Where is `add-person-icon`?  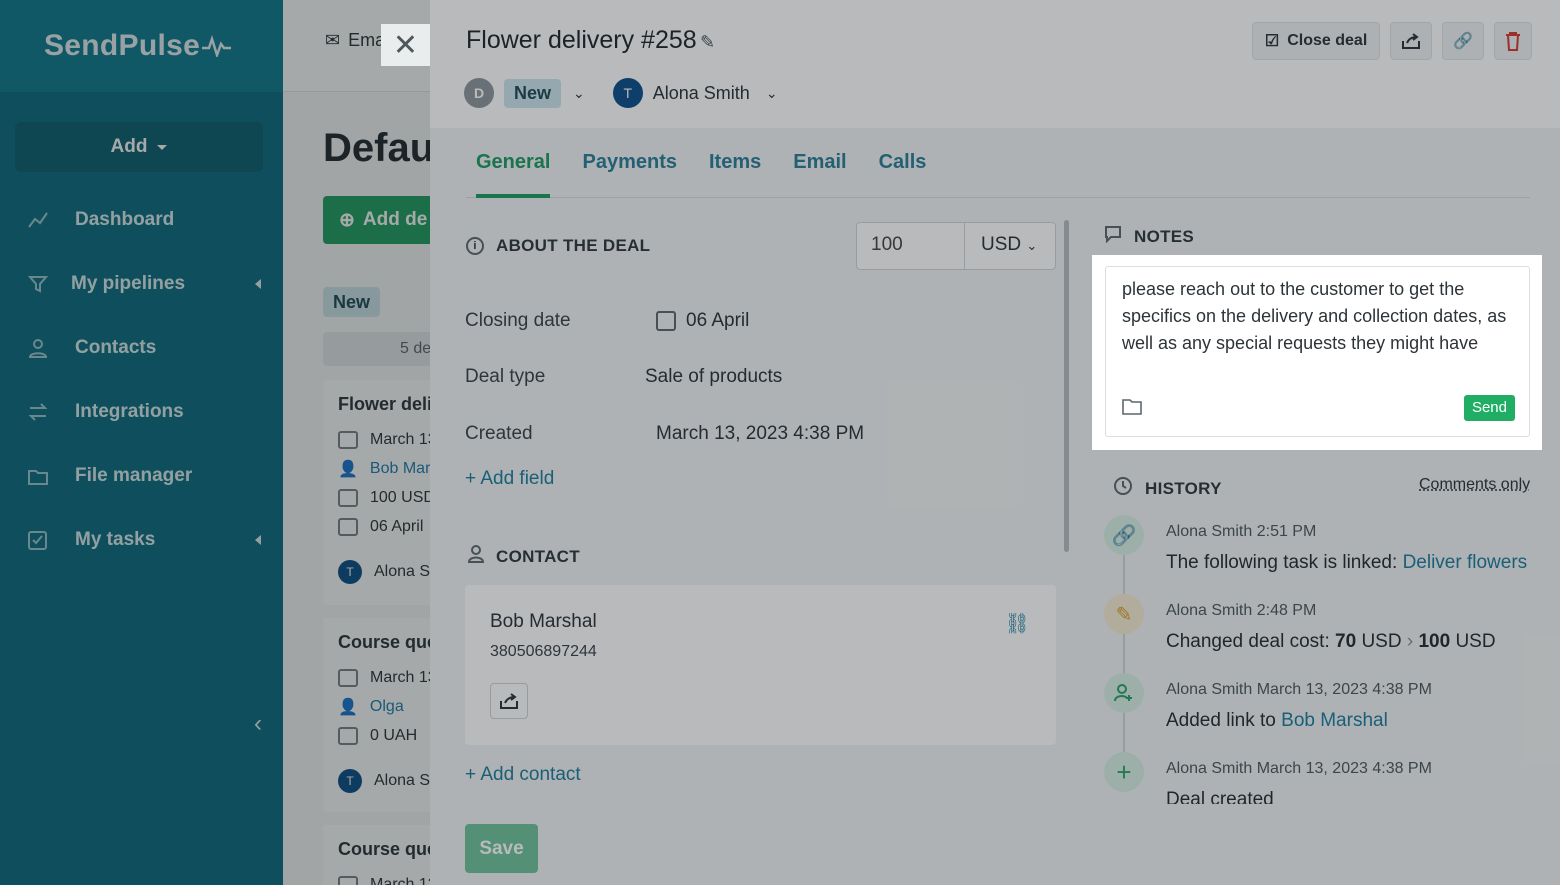 add-person-icon is located at coordinates (1124, 693).